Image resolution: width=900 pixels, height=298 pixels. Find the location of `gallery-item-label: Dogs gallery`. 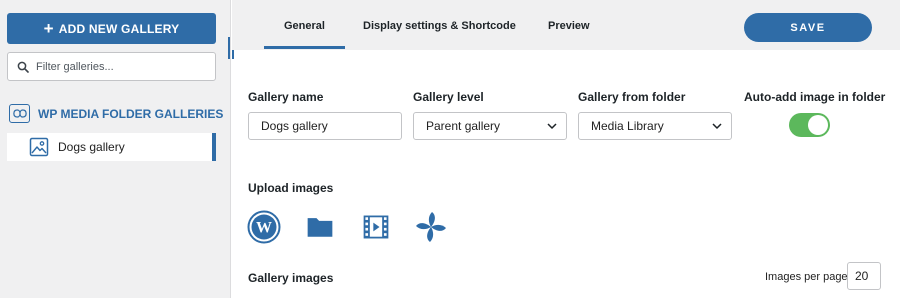

gallery-item-label: Dogs gallery is located at coordinates (91, 147).